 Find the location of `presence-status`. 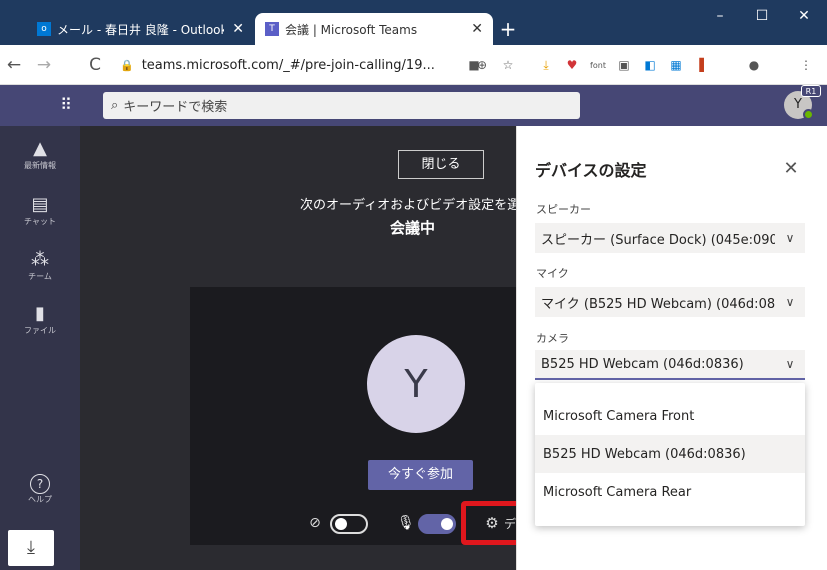

presence-status is located at coordinates (808, 114).